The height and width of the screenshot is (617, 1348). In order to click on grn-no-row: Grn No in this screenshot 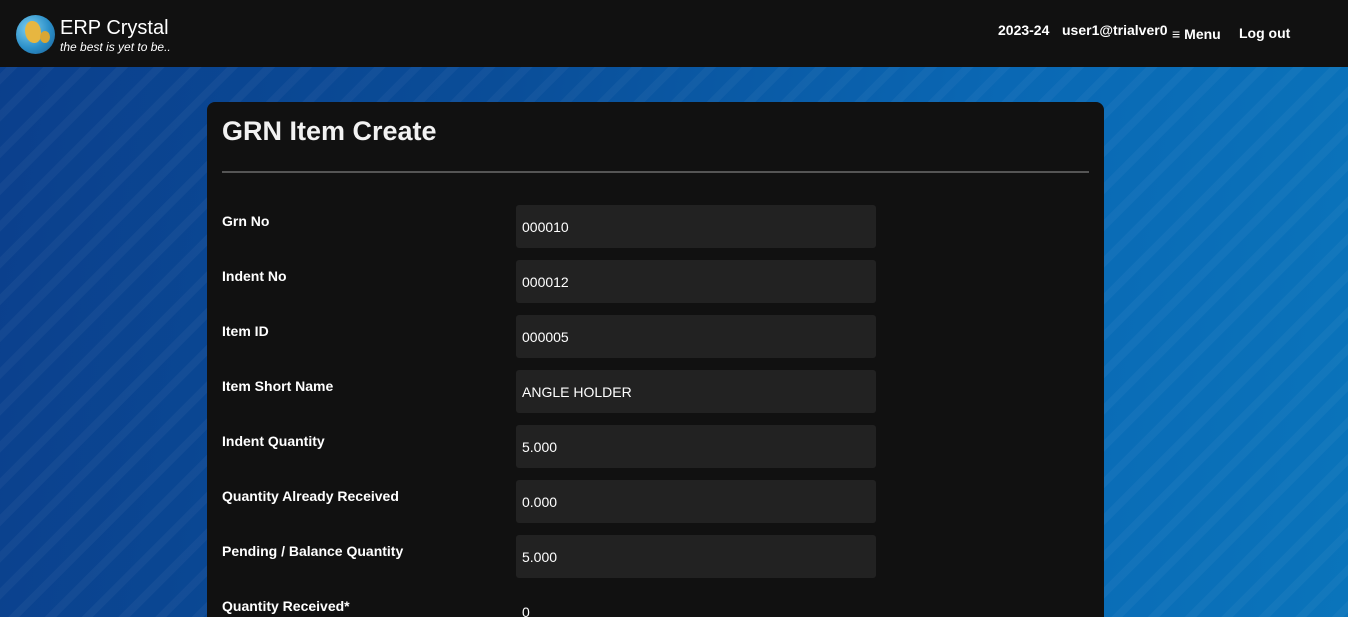, I will do `click(655, 226)`.